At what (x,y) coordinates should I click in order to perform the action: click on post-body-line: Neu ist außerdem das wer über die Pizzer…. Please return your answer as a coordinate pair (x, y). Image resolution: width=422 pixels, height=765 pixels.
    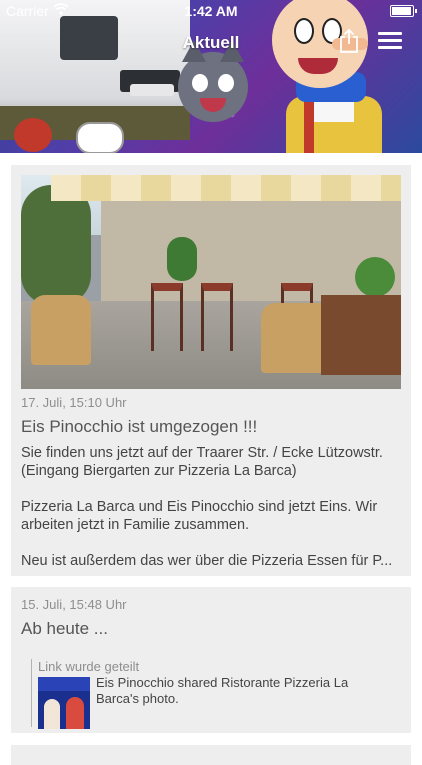
    Looking at the image, I should click on (207, 561).